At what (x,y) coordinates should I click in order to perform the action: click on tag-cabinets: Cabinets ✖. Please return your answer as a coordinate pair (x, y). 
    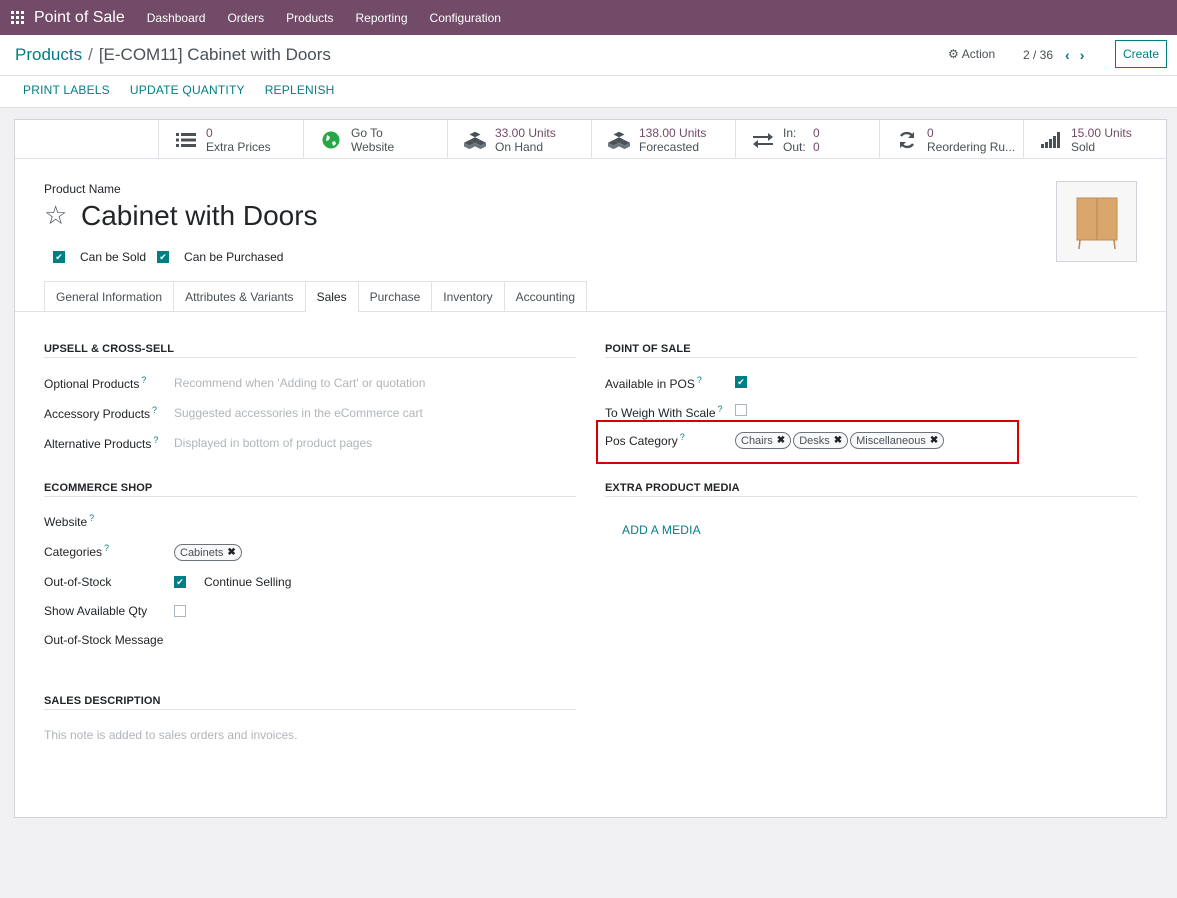
    Looking at the image, I should click on (208, 552).